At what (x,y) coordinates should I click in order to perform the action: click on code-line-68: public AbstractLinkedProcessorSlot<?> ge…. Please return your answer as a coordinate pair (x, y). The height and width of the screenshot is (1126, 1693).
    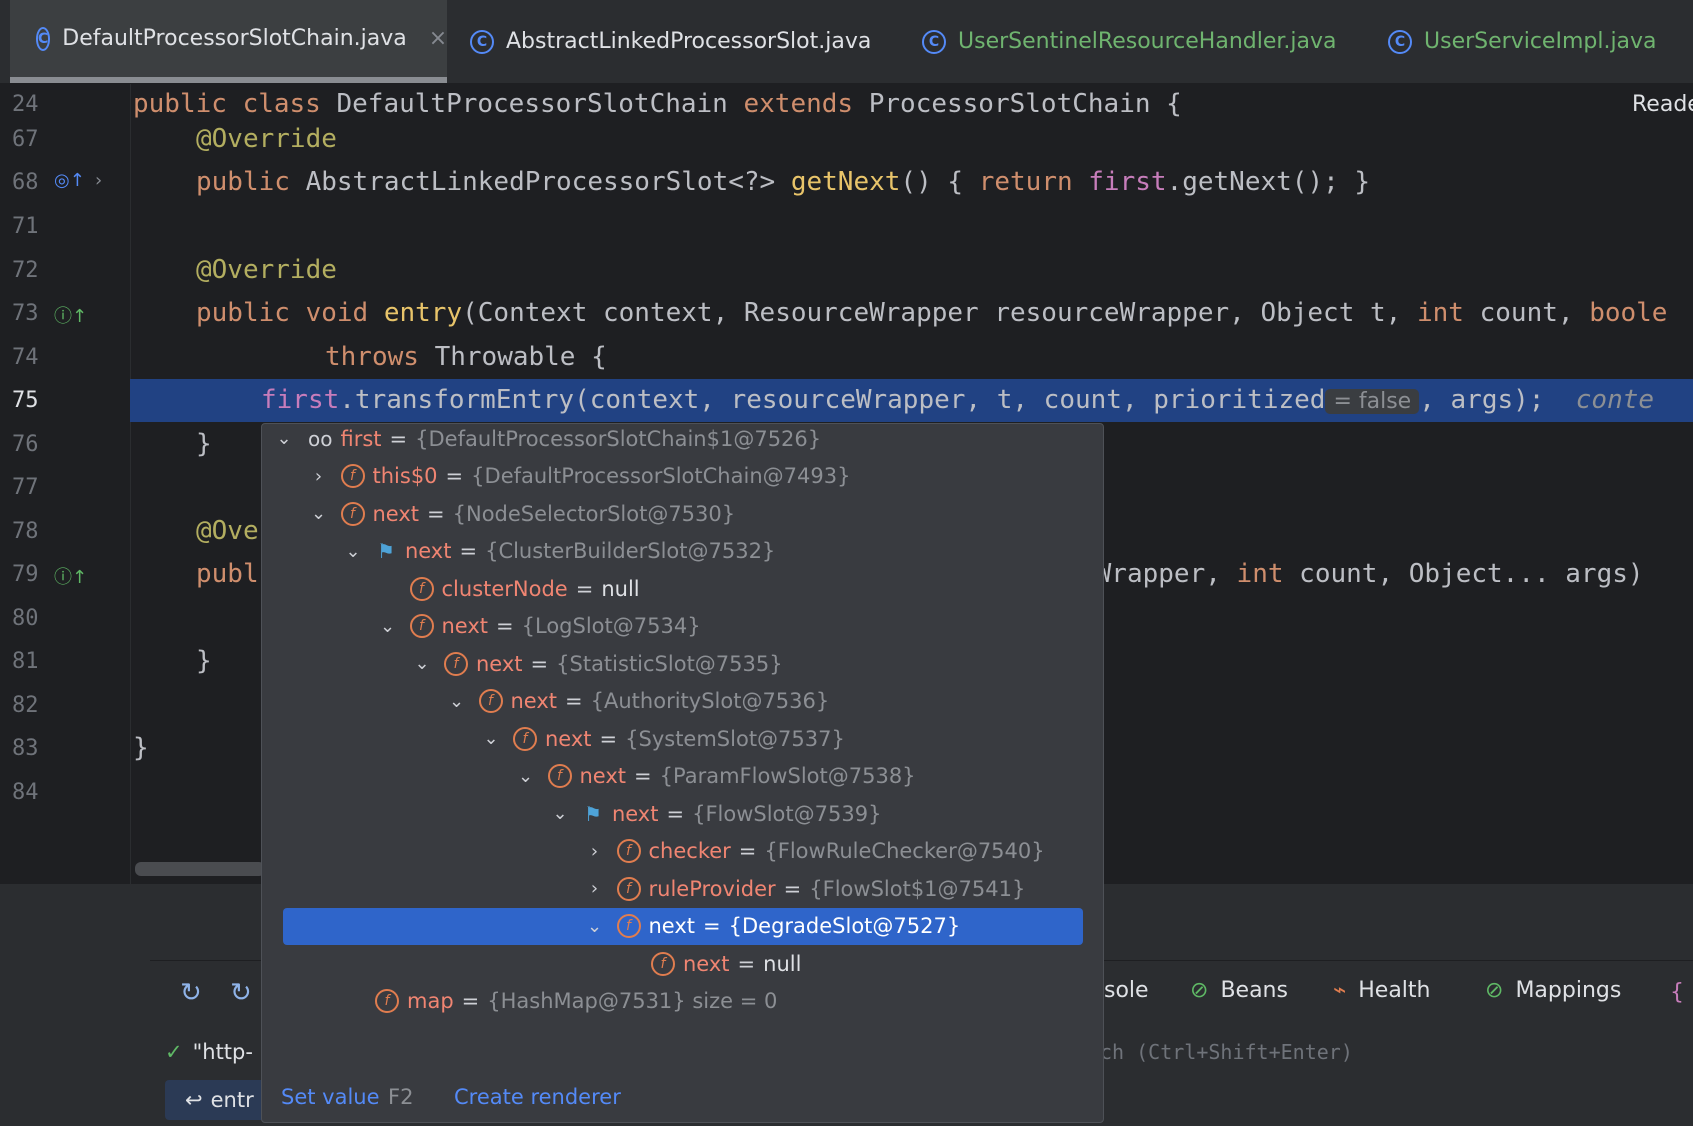
    Looking at the image, I should click on (783, 182).